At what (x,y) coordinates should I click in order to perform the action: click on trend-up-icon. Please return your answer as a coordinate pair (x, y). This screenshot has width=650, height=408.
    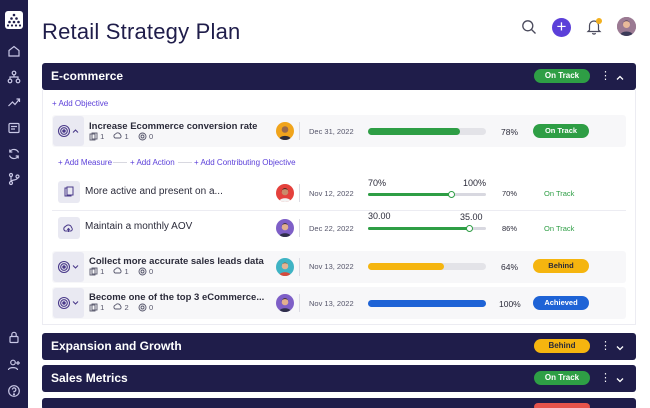
    Looking at the image, I should click on (14, 102).